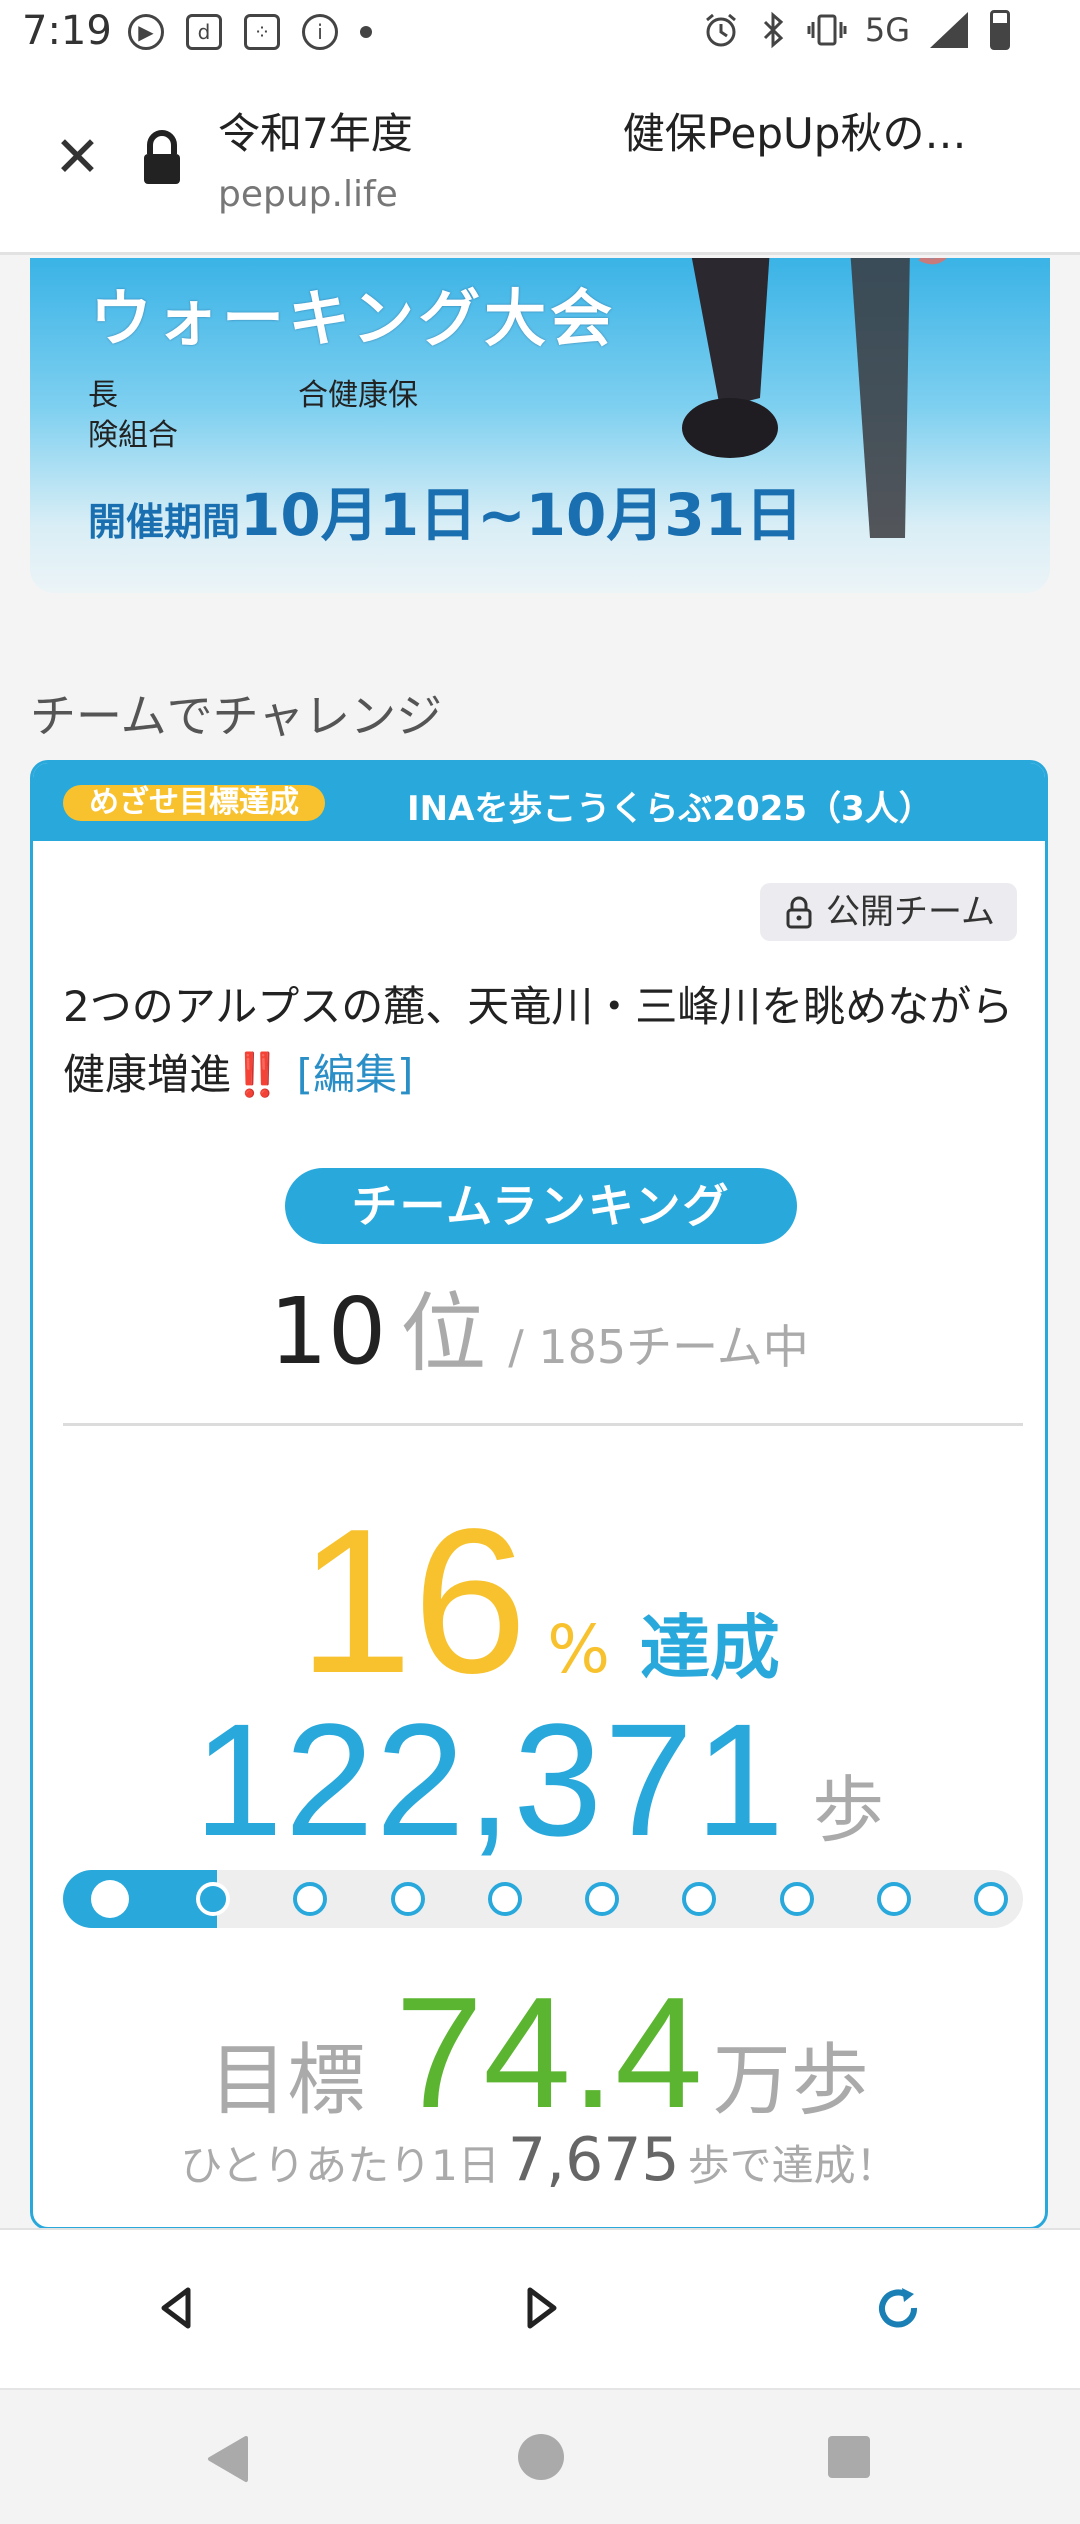 The height and width of the screenshot is (2524, 1080). I want to click on vibrate-icon, so click(827, 30).